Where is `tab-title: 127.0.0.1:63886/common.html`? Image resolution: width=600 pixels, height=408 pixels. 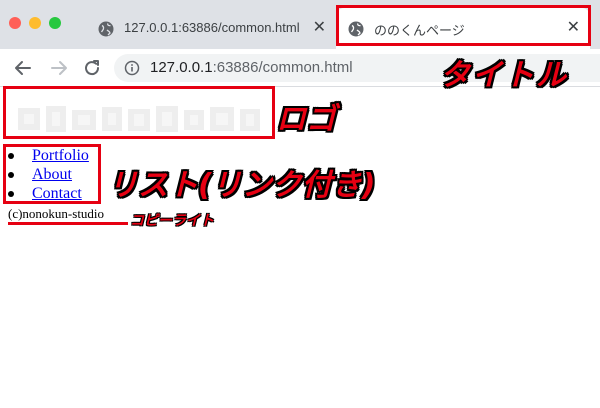 tab-title: 127.0.0.1:63886/common.html is located at coordinates (212, 27).